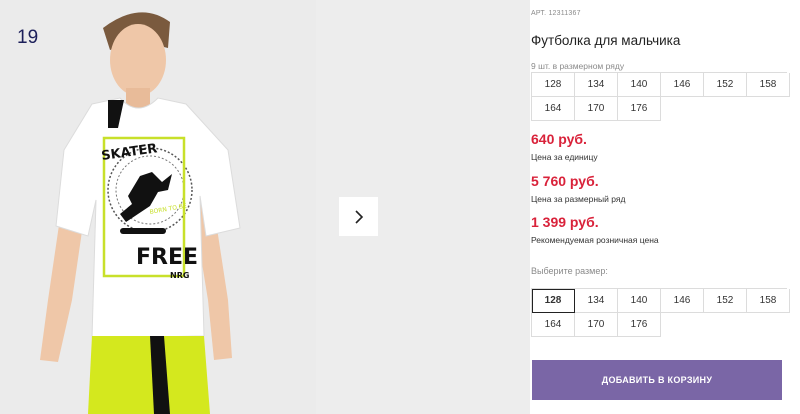 The image size is (800, 414). What do you see at coordinates (682, 85) in the screenshot?
I see `row-size-cell: 146` at bounding box center [682, 85].